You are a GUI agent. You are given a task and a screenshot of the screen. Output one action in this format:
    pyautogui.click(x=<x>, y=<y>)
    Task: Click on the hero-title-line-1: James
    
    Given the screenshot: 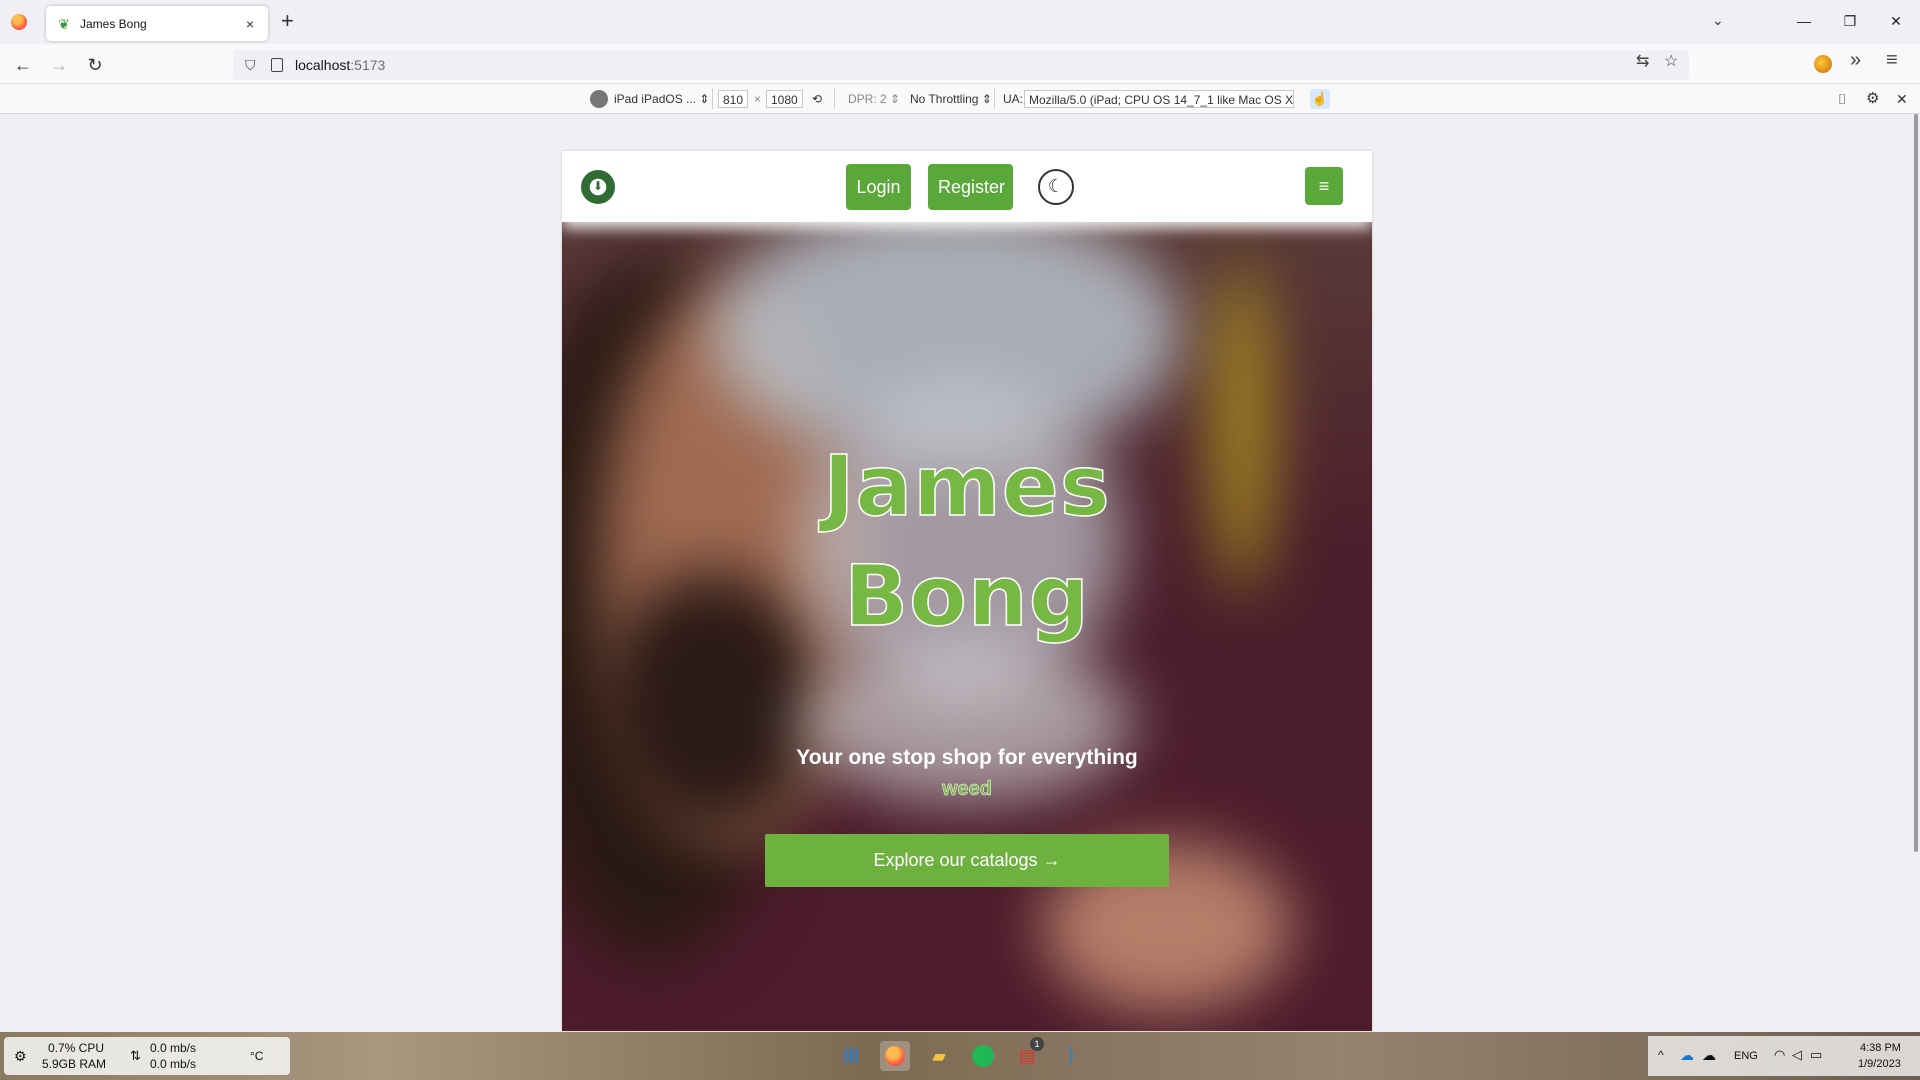 What is the action you would take?
    pyautogui.click(x=967, y=486)
    